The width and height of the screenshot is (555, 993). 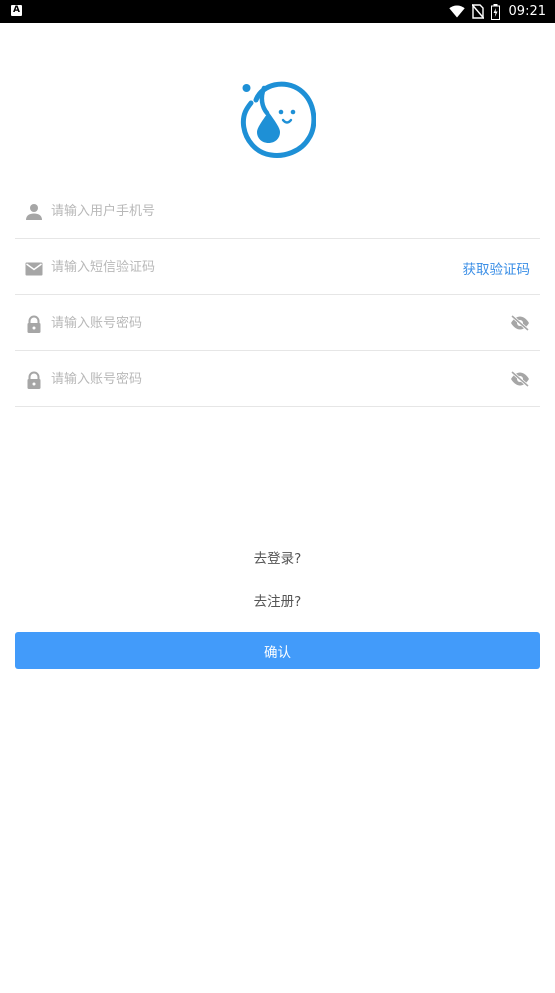 I want to click on phone-field, so click(x=277, y=210).